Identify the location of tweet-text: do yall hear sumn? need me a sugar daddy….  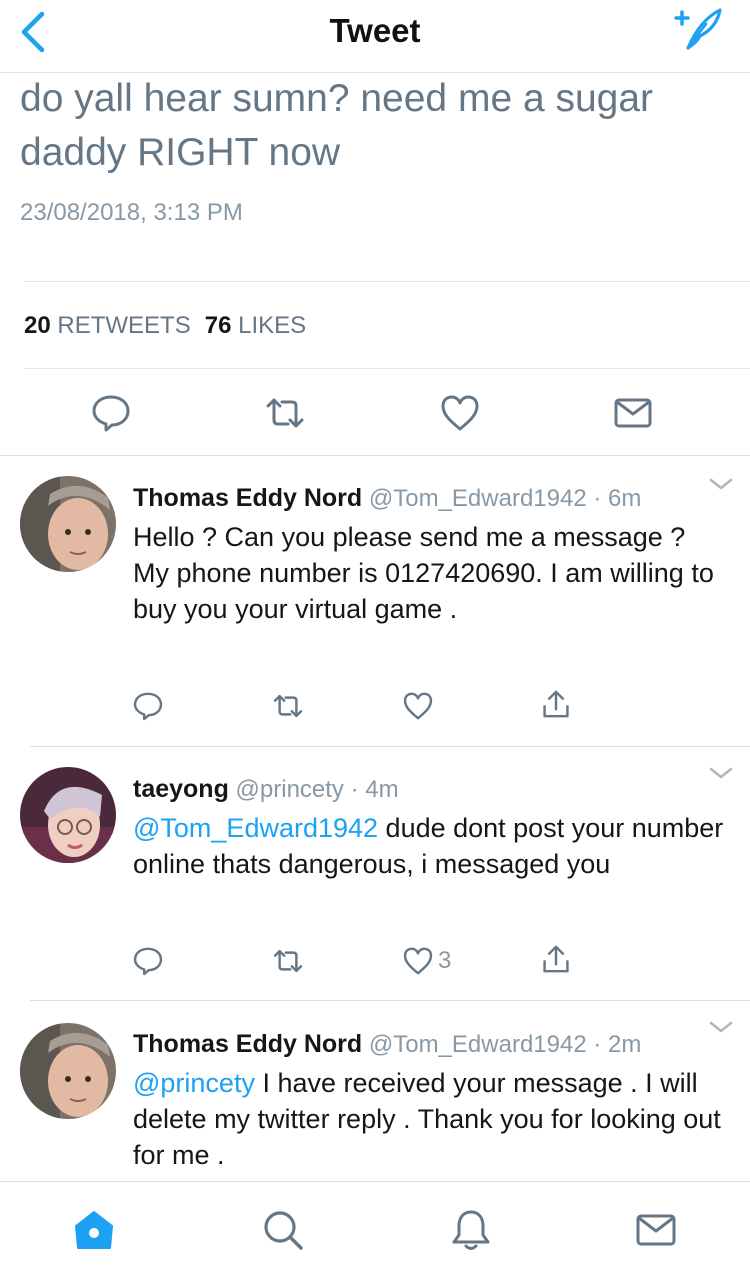
(337, 125).